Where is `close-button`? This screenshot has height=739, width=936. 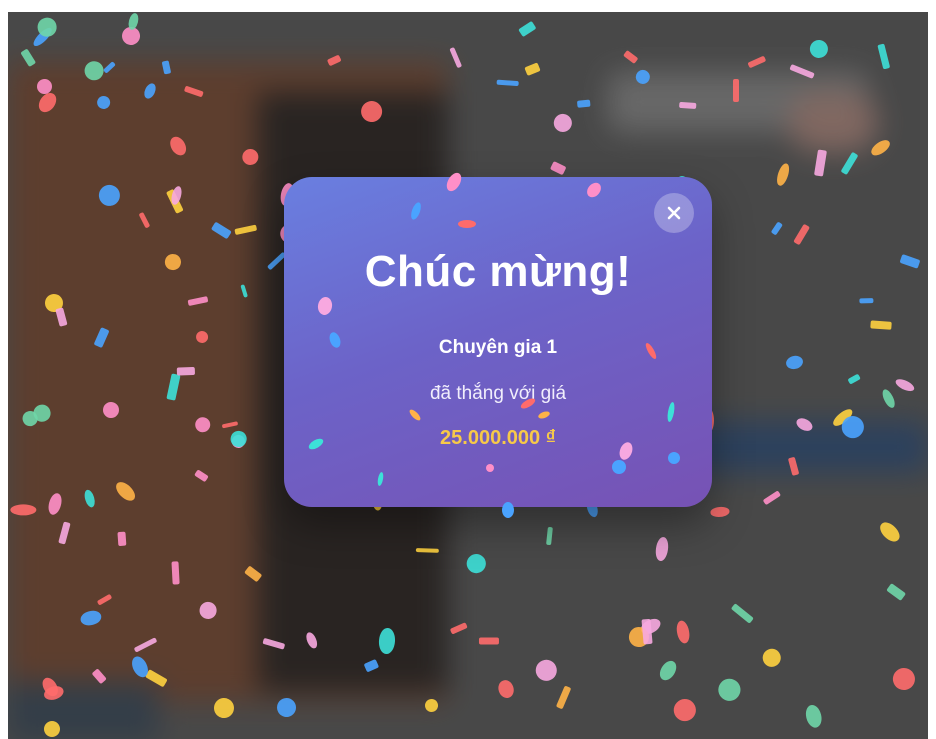 close-button is located at coordinates (674, 213).